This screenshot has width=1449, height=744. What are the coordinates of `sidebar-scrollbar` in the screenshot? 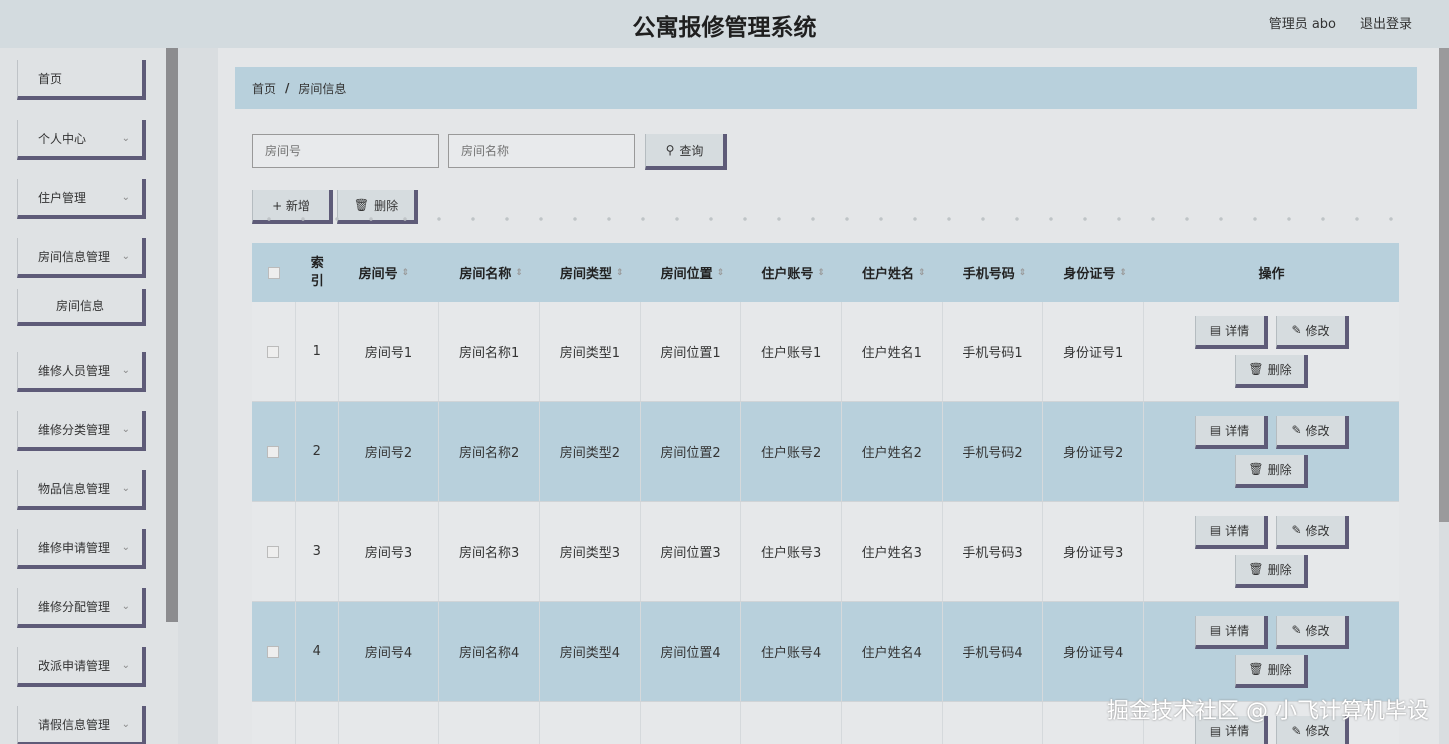 It's located at (172, 335).